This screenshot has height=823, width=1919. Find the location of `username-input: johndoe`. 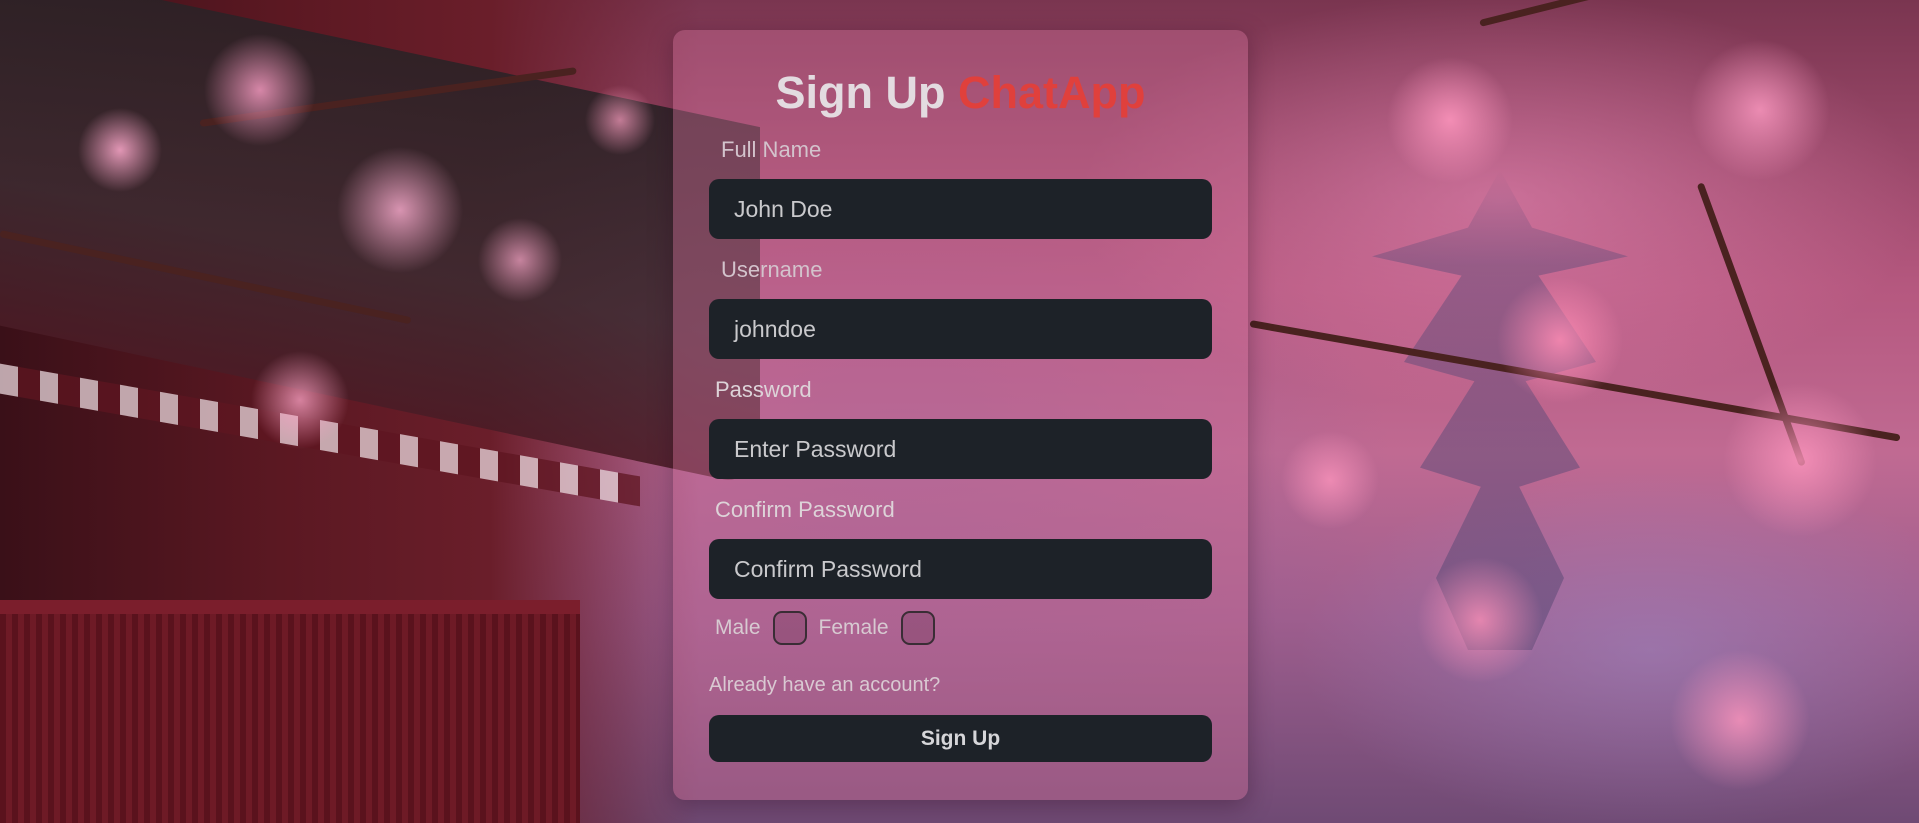

username-input: johndoe is located at coordinates (960, 329).